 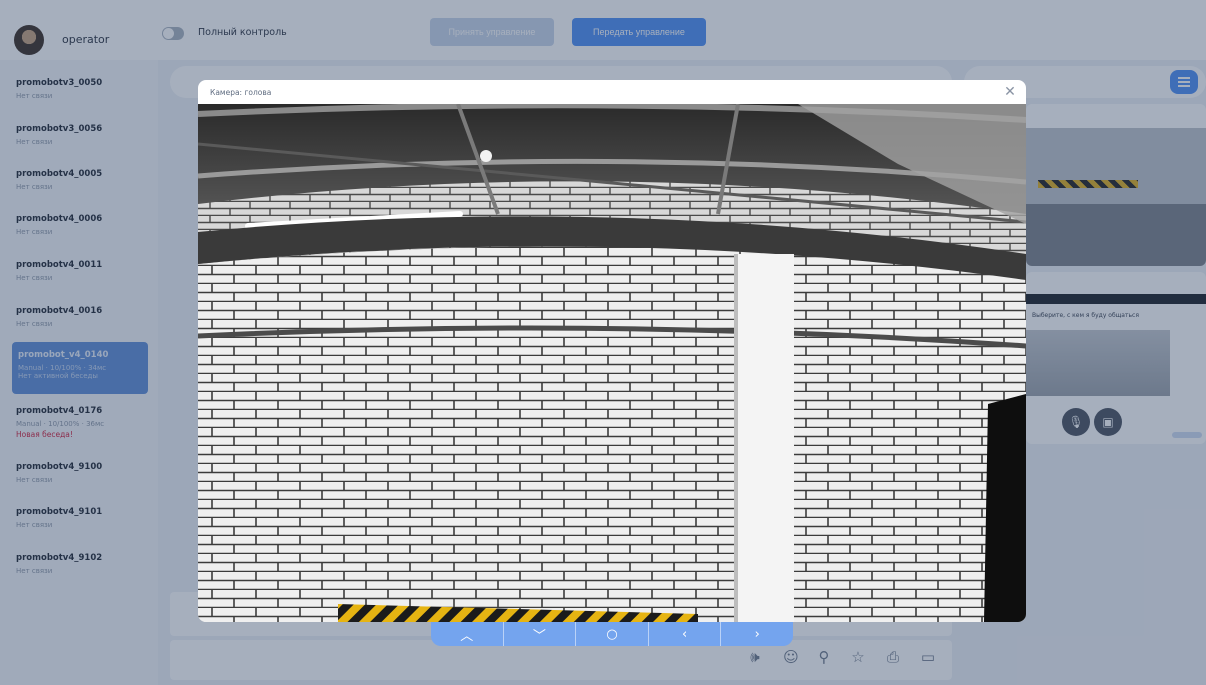 I want to click on camera-control-bar: ︿ ﹀ ○ ‹ ›, so click(x=612, y=634).